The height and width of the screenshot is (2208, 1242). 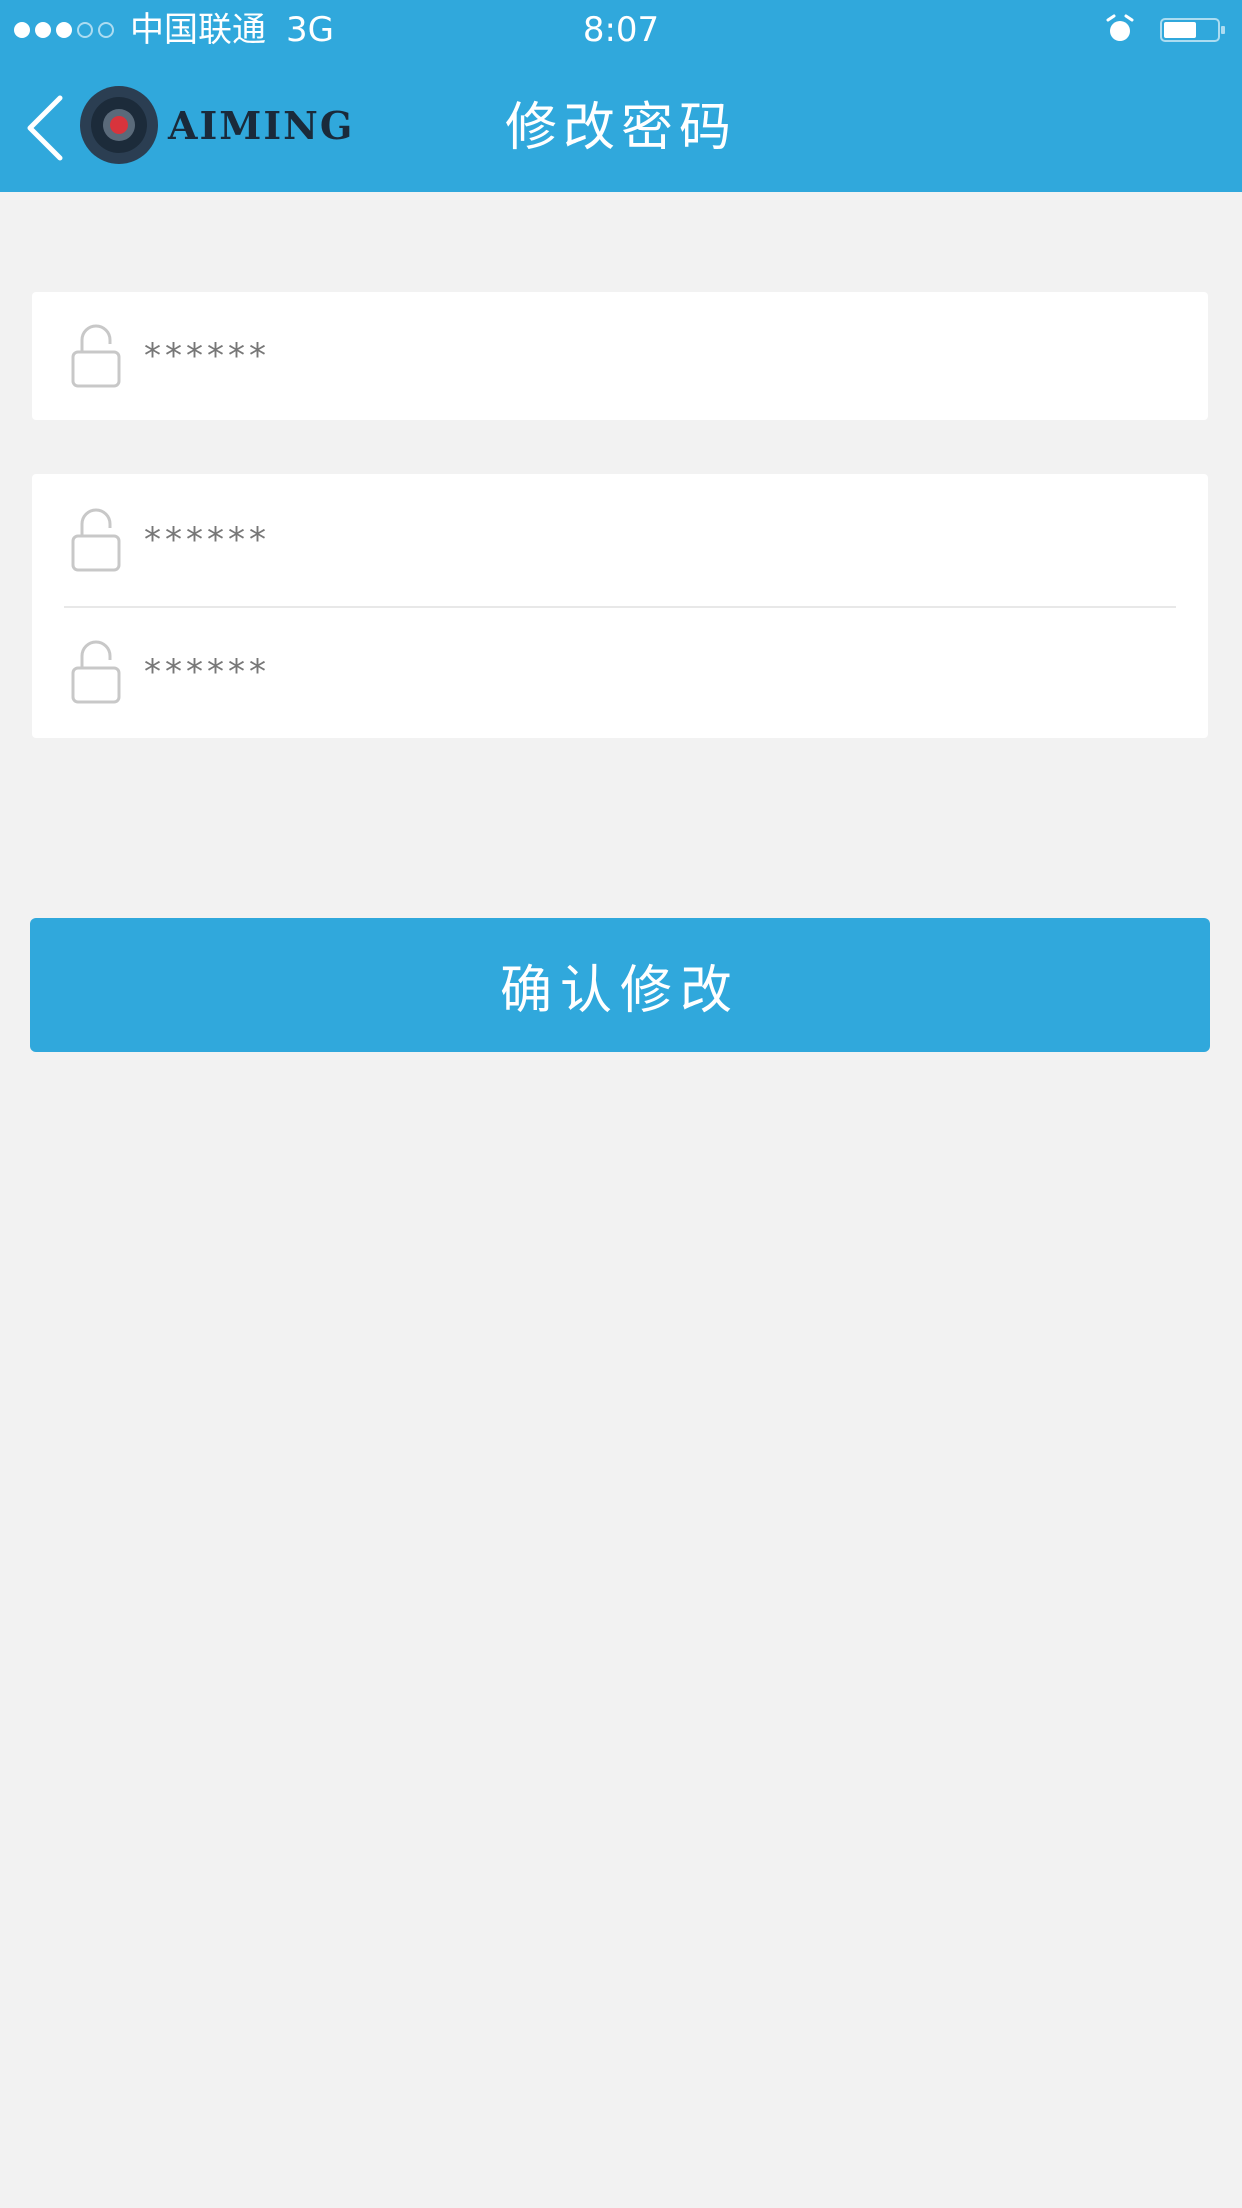 I want to click on header: 中国联通 3G 8:07 AIMING 修改密码, so click(x=621, y=96).